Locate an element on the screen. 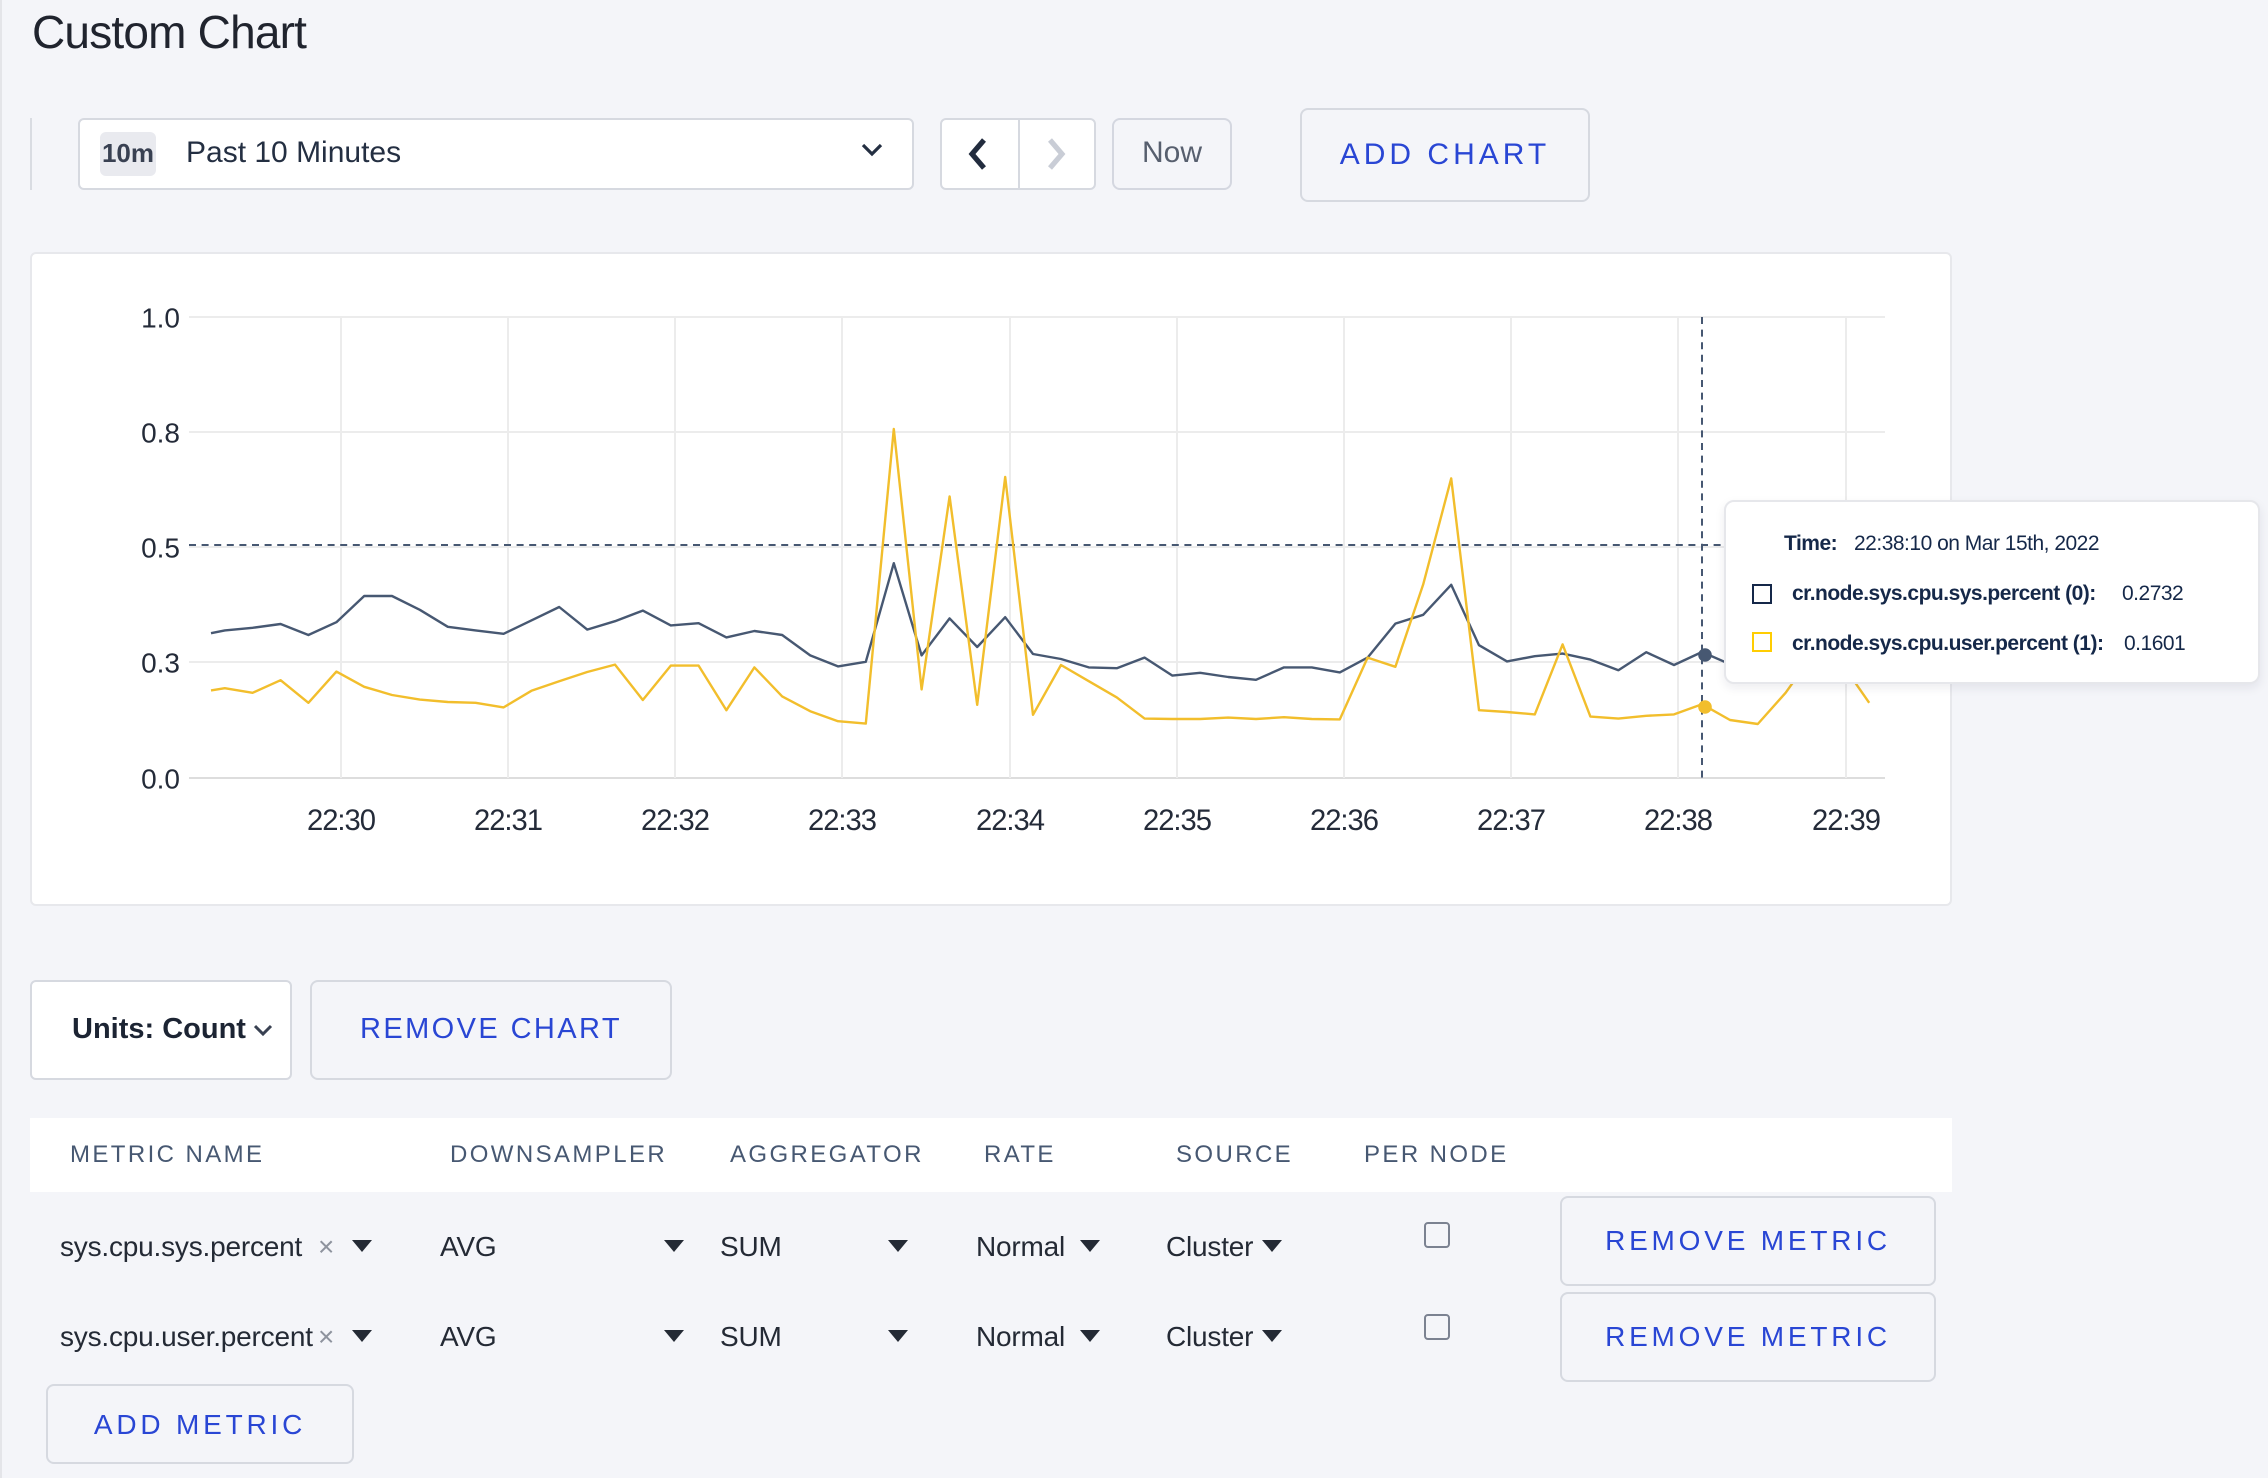 This screenshot has width=2268, height=1478. svg-text: 1.0 is located at coordinates (160, 317).